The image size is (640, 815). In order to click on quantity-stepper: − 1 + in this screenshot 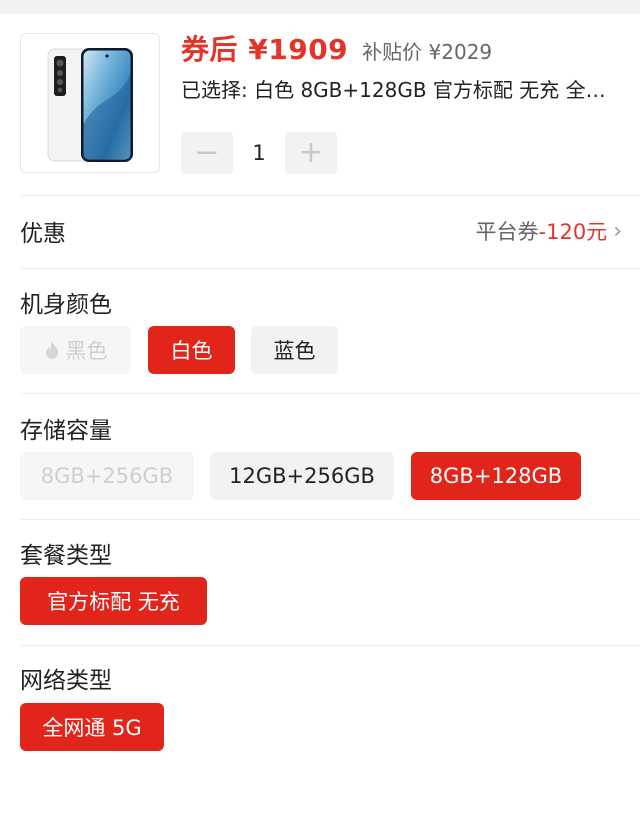, I will do `click(259, 153)`.